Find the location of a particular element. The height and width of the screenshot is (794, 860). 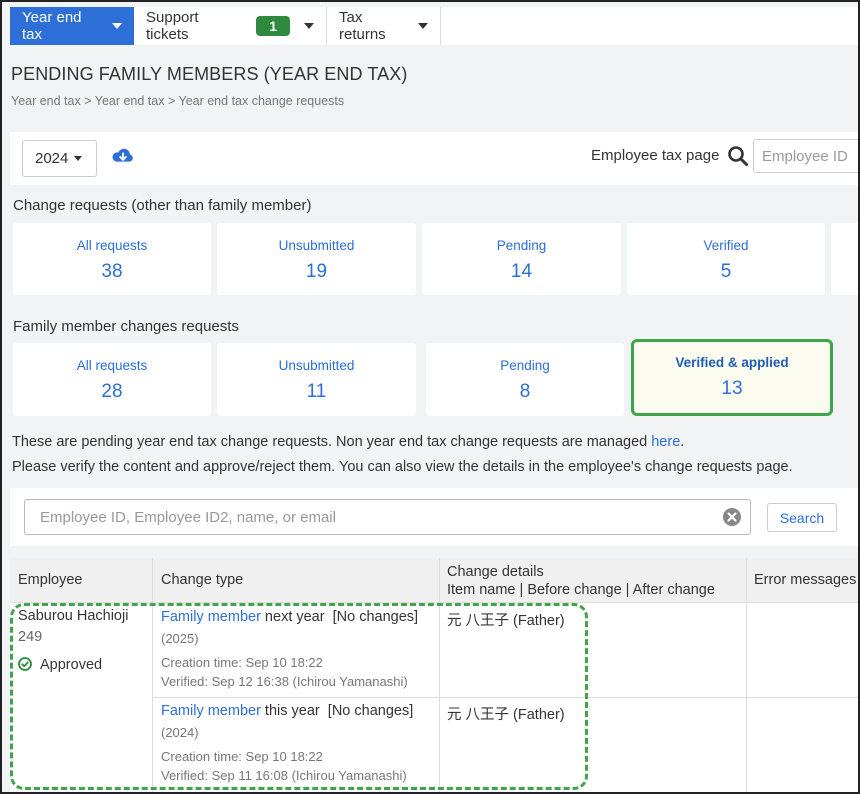

card-value: 14 is located at coordinates (521, 271).